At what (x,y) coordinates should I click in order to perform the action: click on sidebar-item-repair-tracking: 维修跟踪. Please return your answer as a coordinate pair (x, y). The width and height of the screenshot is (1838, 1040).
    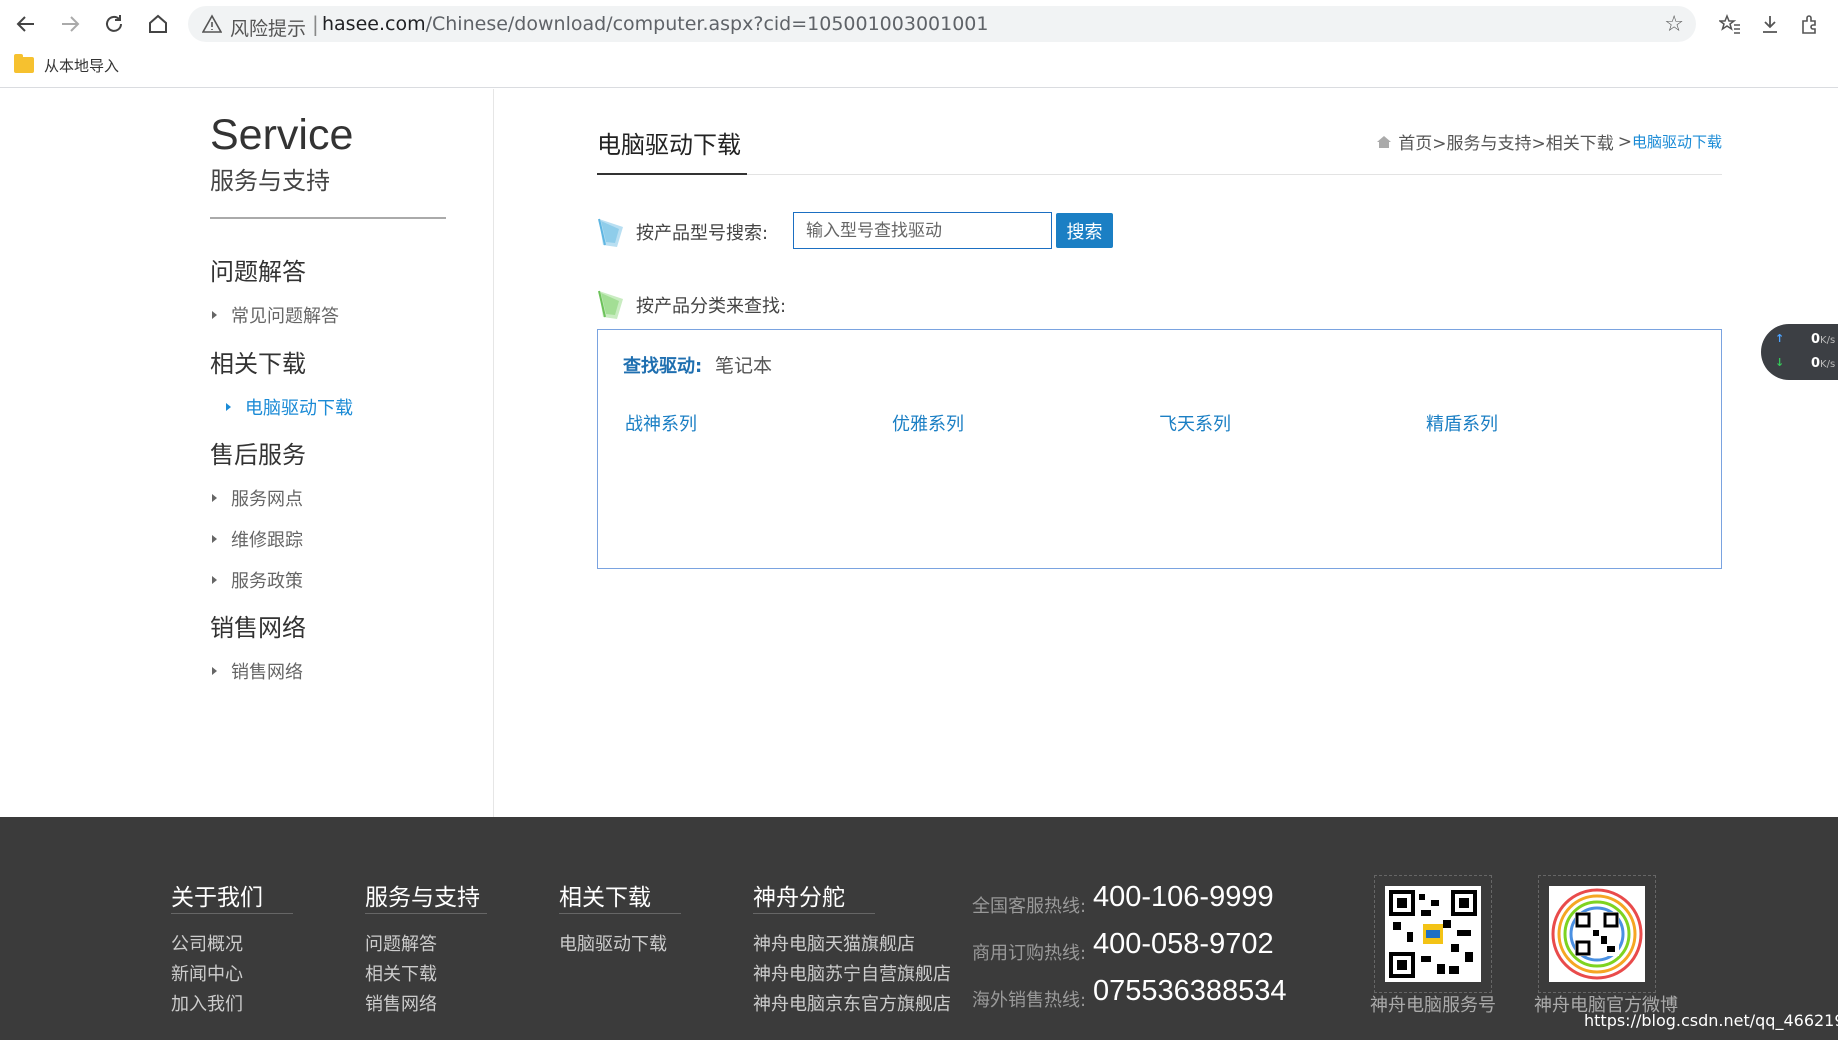
    Looking at the image, I should click on (257, 539).